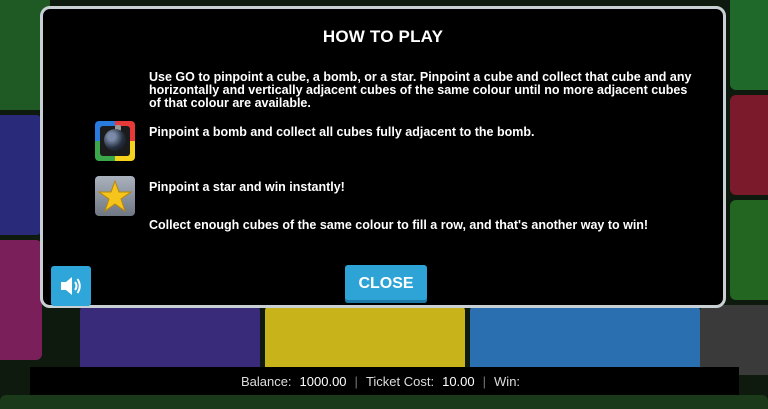 Image resolution: width=768 pixels, height=409 pixels. Describe the element at coordinates (386, 284) in the screenshot. I see `close-button: CLOSE` at that location.